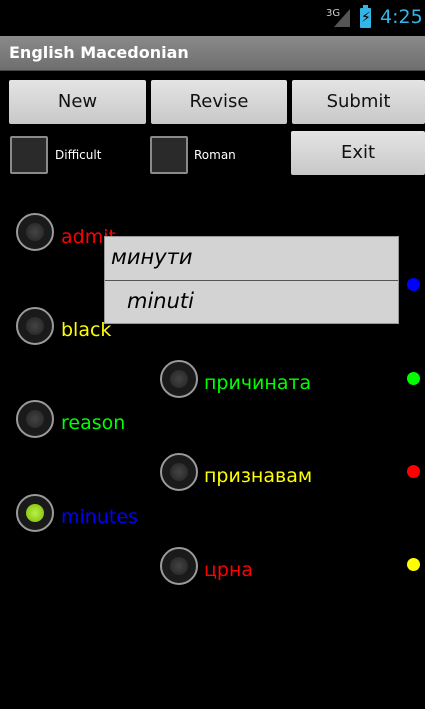 The width and height of the screenshot is (425, 709). I want to click on status-bar: 3G ⚡ 4:25, so click(212, 18).